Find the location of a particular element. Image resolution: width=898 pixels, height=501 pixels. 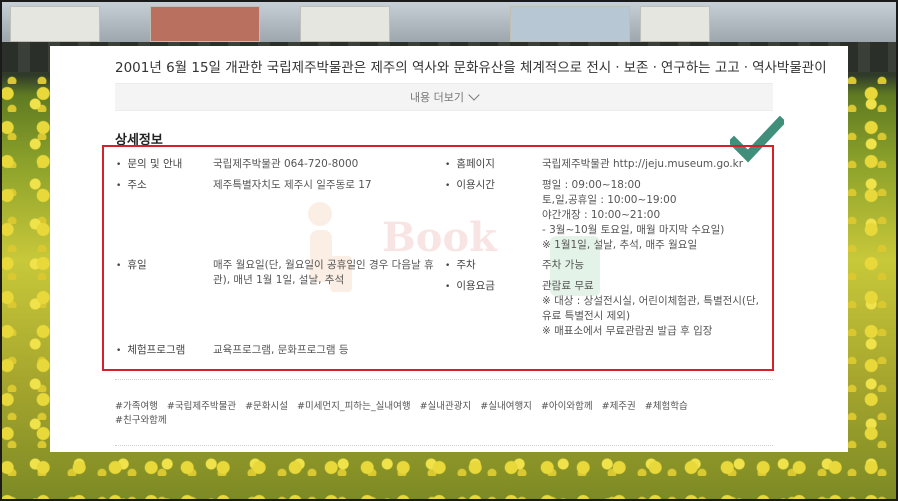

label-program: 체험프로그램 is located at coordinates (150, 351).